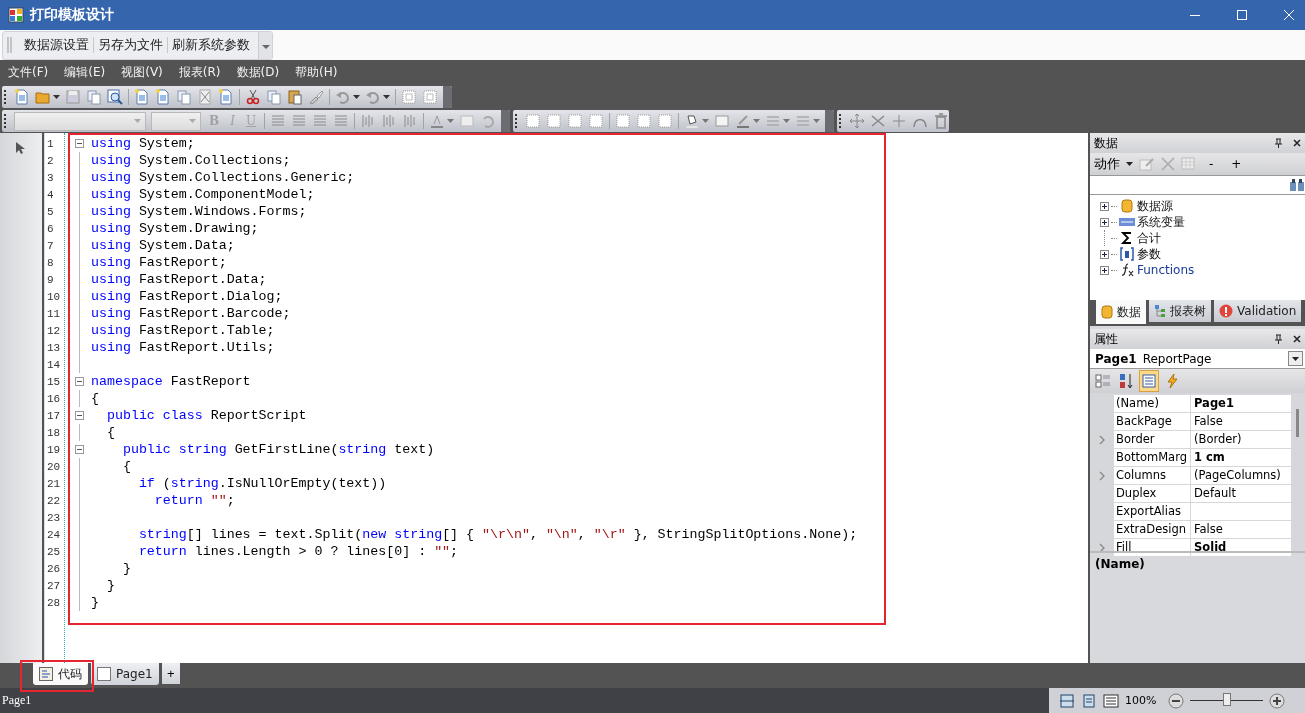 This screenshot has width=1305, height=713. Describe the element at coordinates (409, 97) in the screenshot. I see `group-icon` at that location.